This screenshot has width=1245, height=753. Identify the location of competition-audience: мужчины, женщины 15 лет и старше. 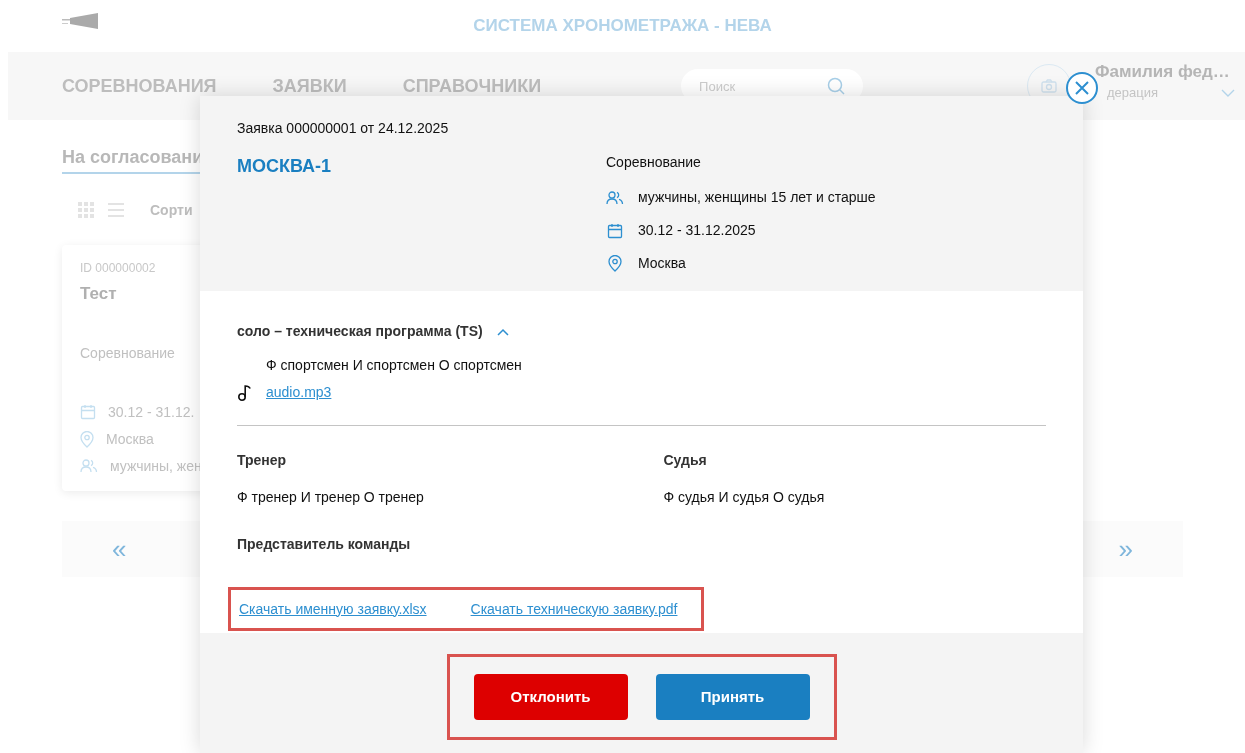
(757, 197).